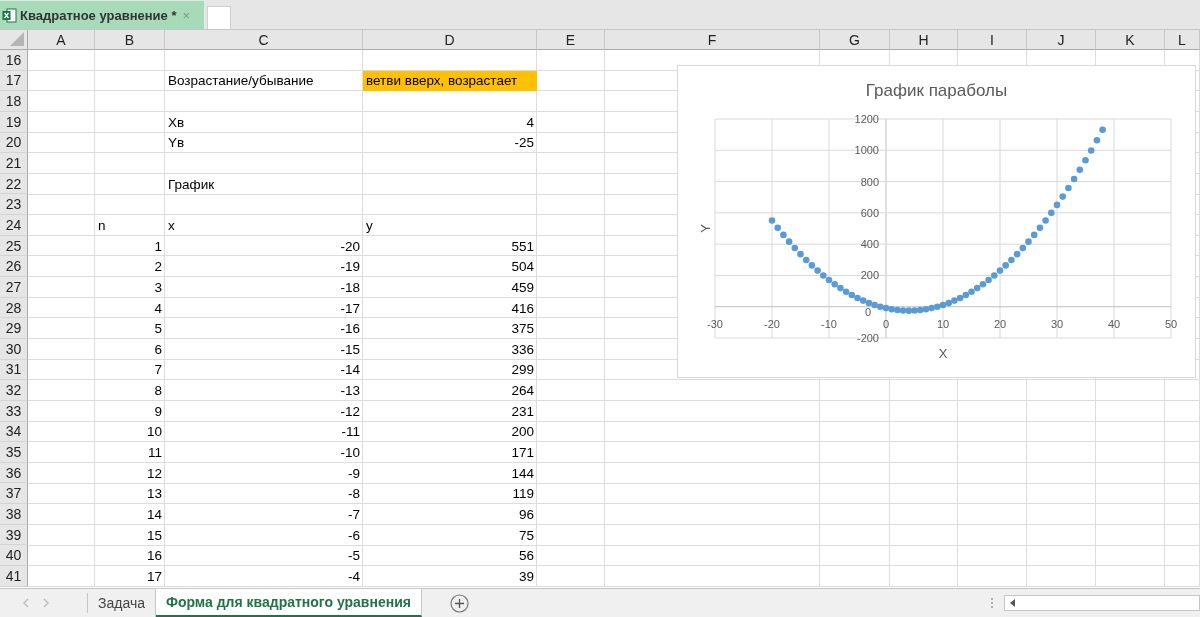  I want to click on row-number: 32, so click(14, 390).